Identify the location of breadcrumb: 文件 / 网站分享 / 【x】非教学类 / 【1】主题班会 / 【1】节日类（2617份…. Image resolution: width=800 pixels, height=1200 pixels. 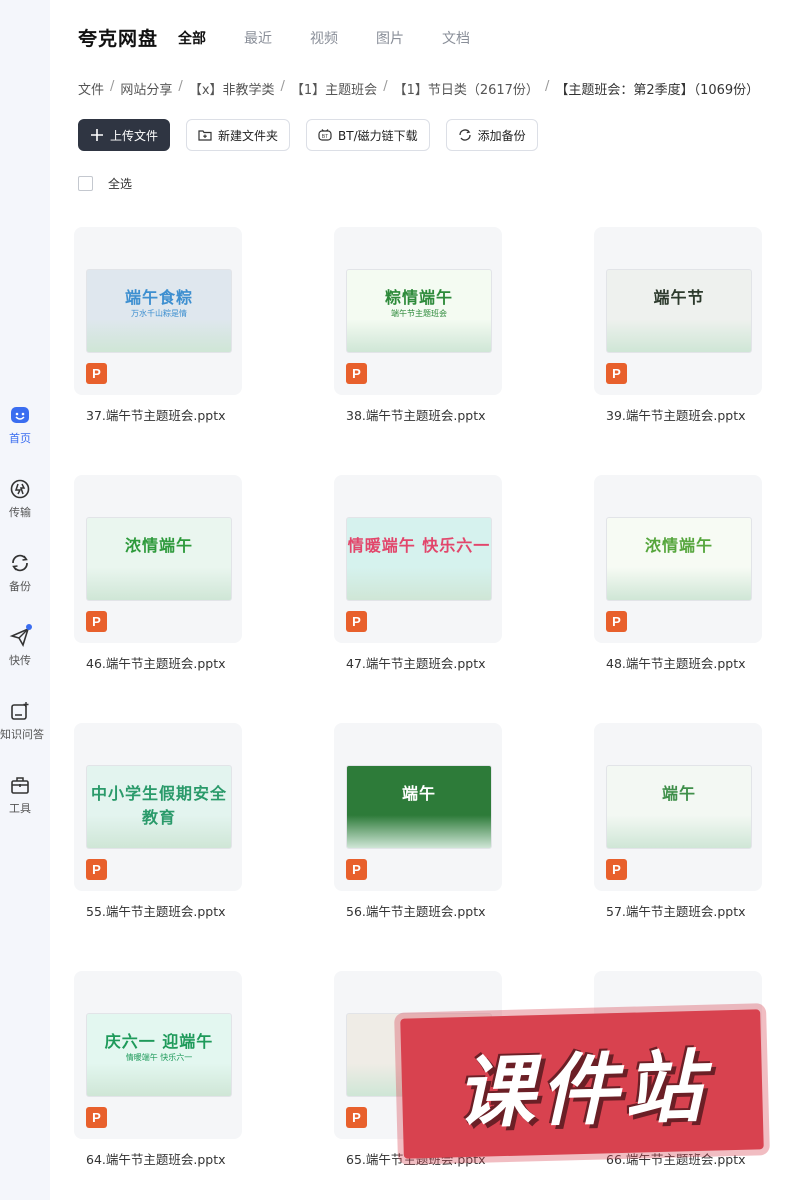
(419, 88).